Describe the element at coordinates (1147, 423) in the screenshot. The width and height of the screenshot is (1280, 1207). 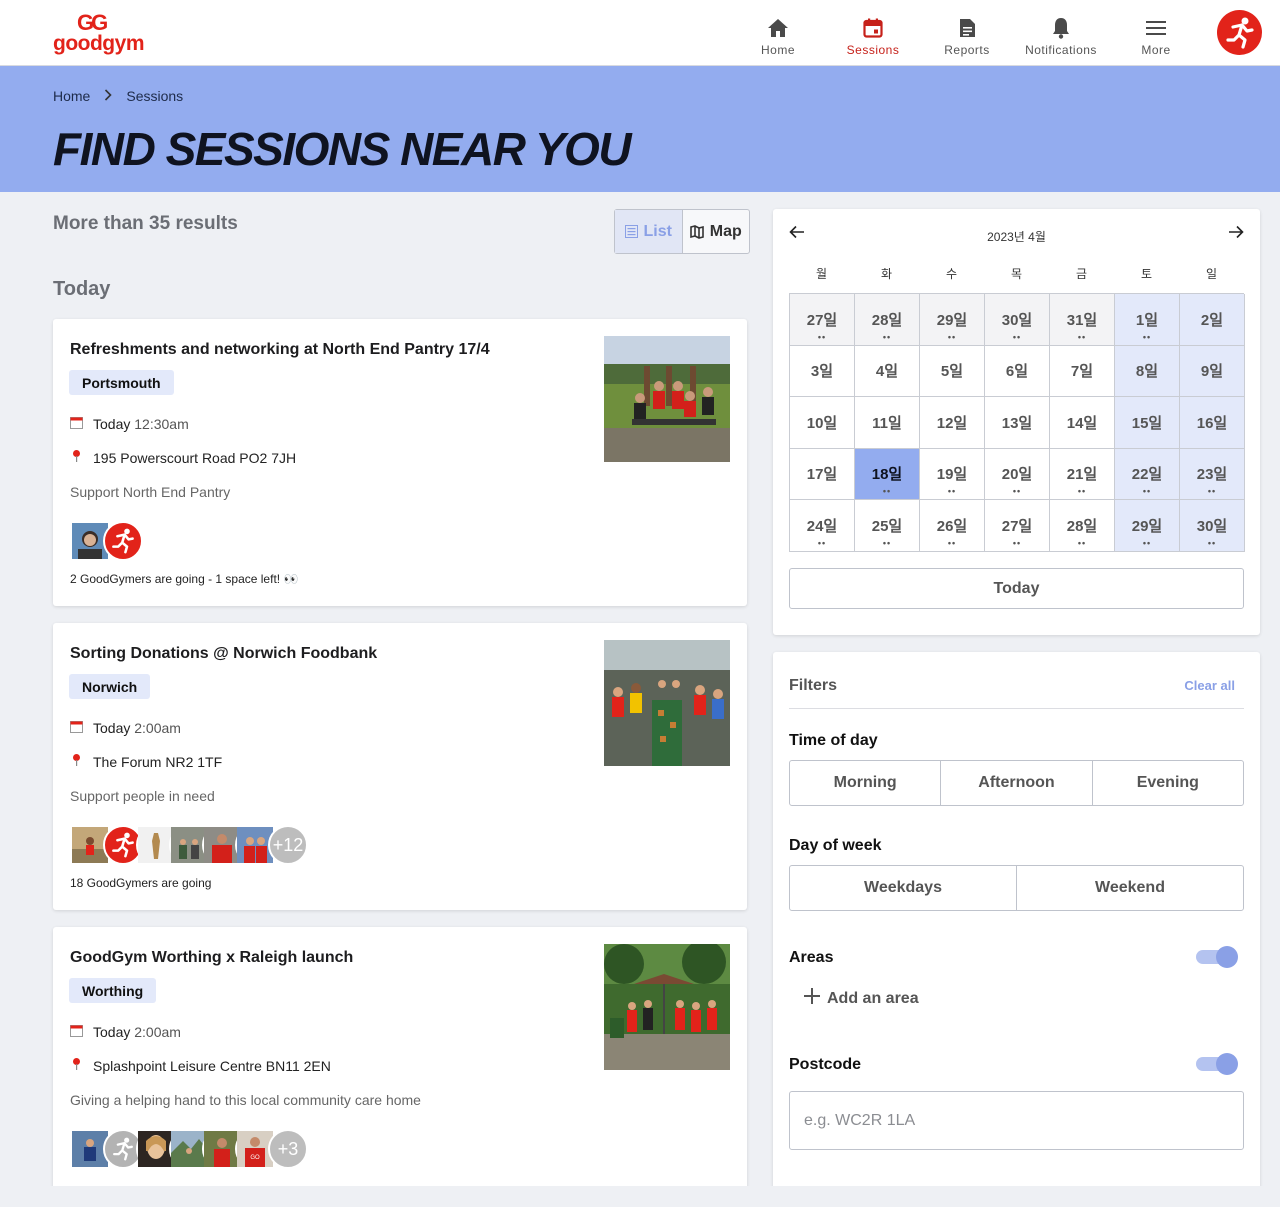
I see `calendar-day: 15일` at that location.